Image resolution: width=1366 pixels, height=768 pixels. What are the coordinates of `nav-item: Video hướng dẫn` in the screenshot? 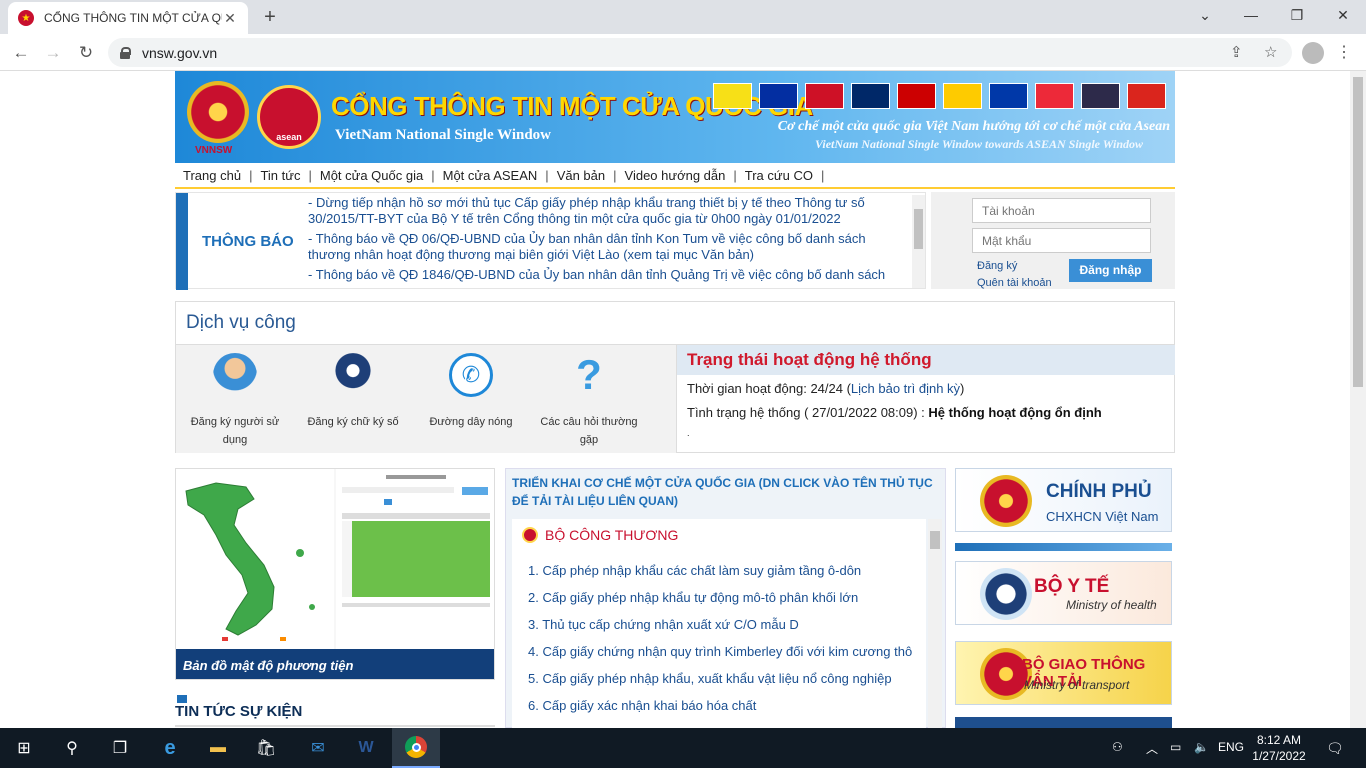 It's located at (675, 175).